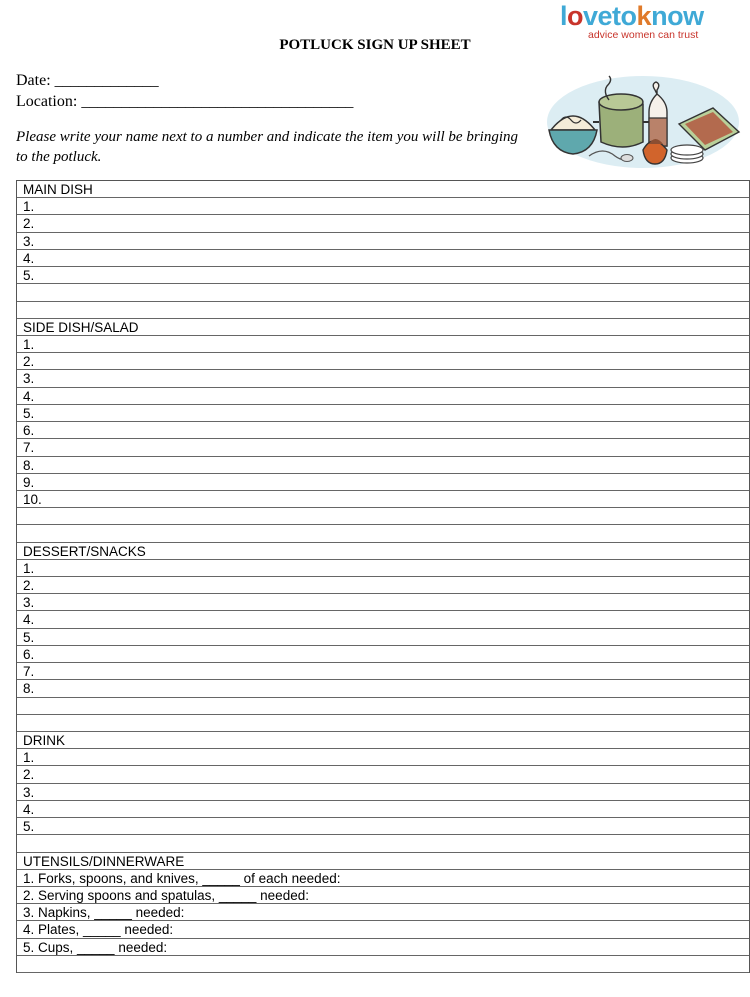  What do you see at coordinates (383, 482) in the screenshot?
I see `signup-row: 9.` at bounding box center [383, 482].